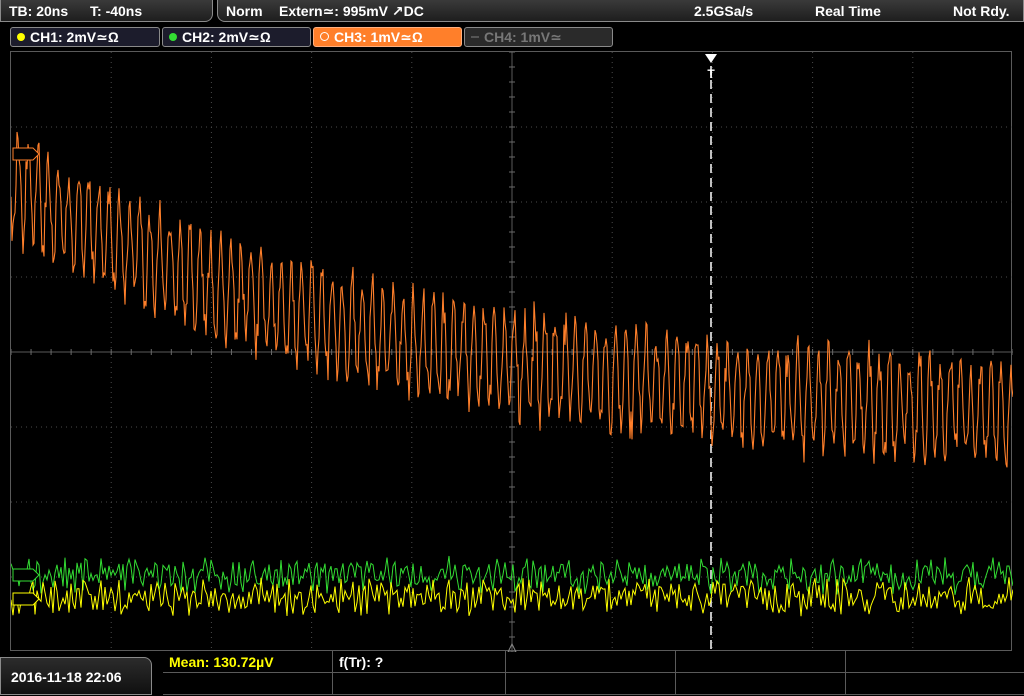 This screenshot has height=696, width=1024. Describe the element at coordinates (21, 37) in the screenshot. I see `channel-1-dot-icon` at that location.